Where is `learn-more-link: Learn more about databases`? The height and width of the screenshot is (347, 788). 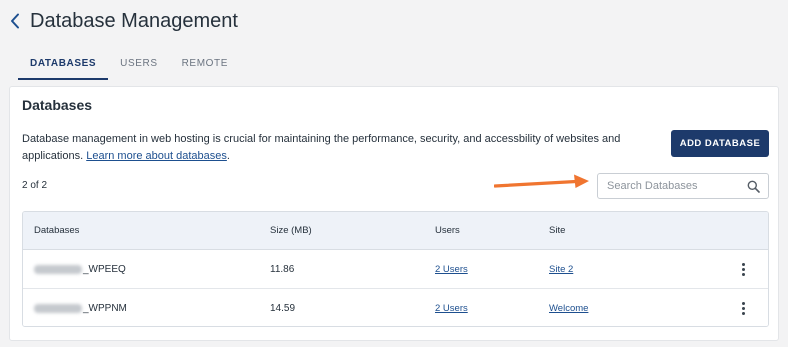 learn-more-link: Learn more about databases is located at coordinates (156, 156).